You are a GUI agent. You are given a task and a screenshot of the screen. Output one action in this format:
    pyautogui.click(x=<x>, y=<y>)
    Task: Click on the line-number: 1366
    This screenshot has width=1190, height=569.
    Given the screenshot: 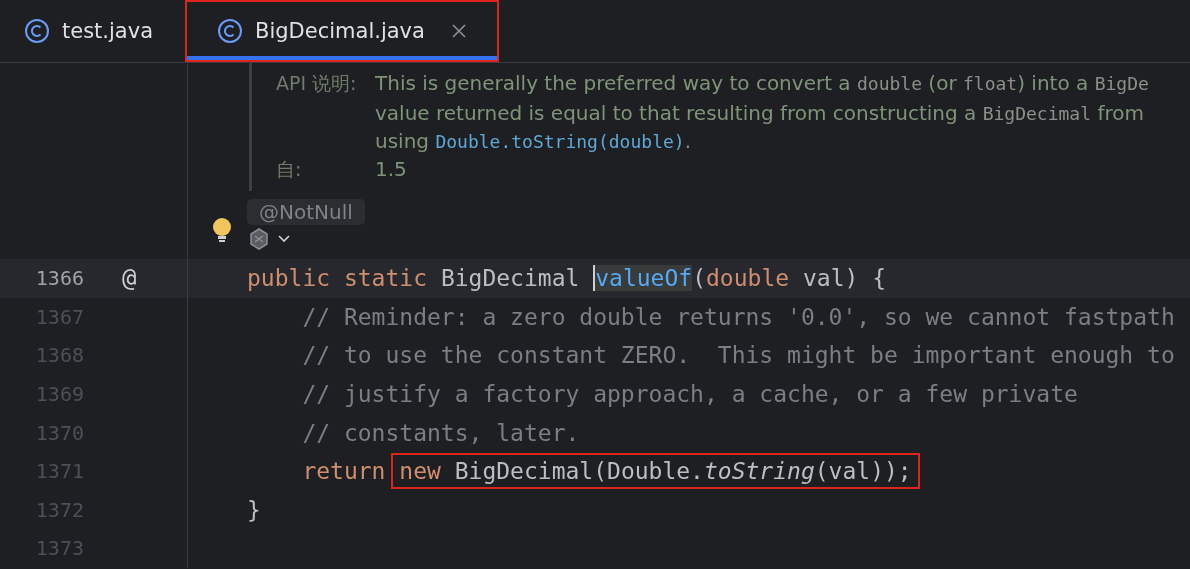 What is the action you would take?
    pyautogui.click(x=59, y=278)
    